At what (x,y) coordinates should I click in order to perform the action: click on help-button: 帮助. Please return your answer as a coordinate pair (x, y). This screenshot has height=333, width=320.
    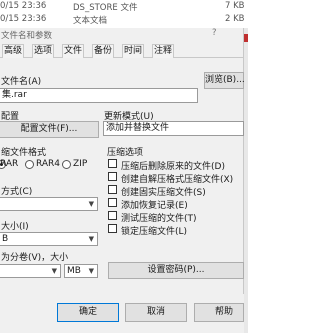
    Looking at the image, I should click on (219, 312).